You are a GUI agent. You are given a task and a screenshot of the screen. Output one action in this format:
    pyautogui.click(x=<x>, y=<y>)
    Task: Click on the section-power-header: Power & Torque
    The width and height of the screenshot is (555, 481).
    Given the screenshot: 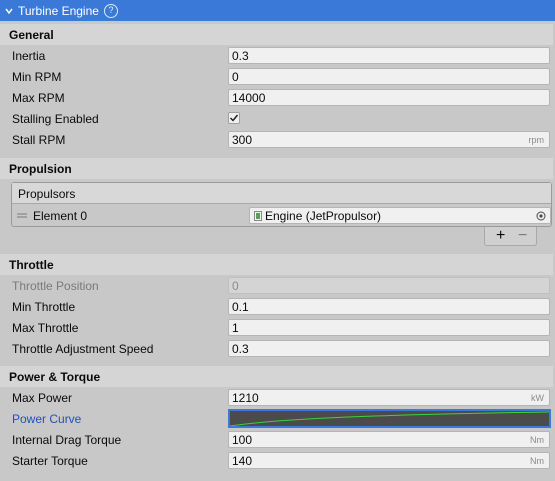 What is the action you would take?
    pyautogui.click(x=276, y=376)
    